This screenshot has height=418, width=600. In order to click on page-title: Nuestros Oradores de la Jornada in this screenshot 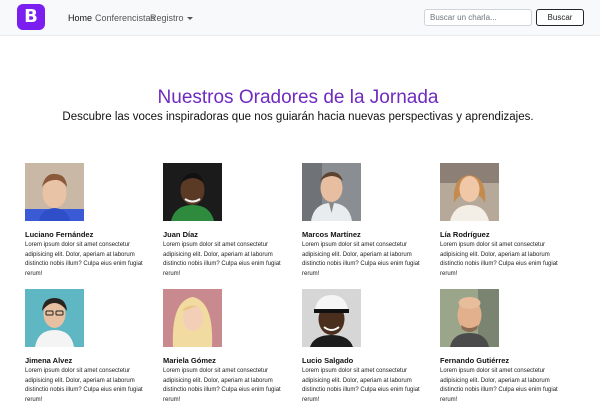, I will do `click(298, 97)`.